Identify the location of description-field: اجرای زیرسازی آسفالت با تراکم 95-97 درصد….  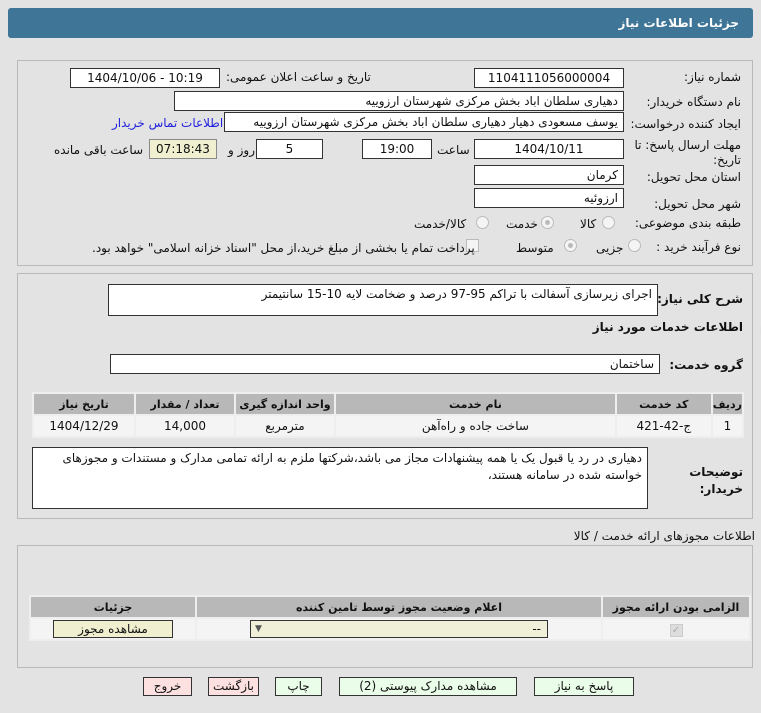
(383, 300).